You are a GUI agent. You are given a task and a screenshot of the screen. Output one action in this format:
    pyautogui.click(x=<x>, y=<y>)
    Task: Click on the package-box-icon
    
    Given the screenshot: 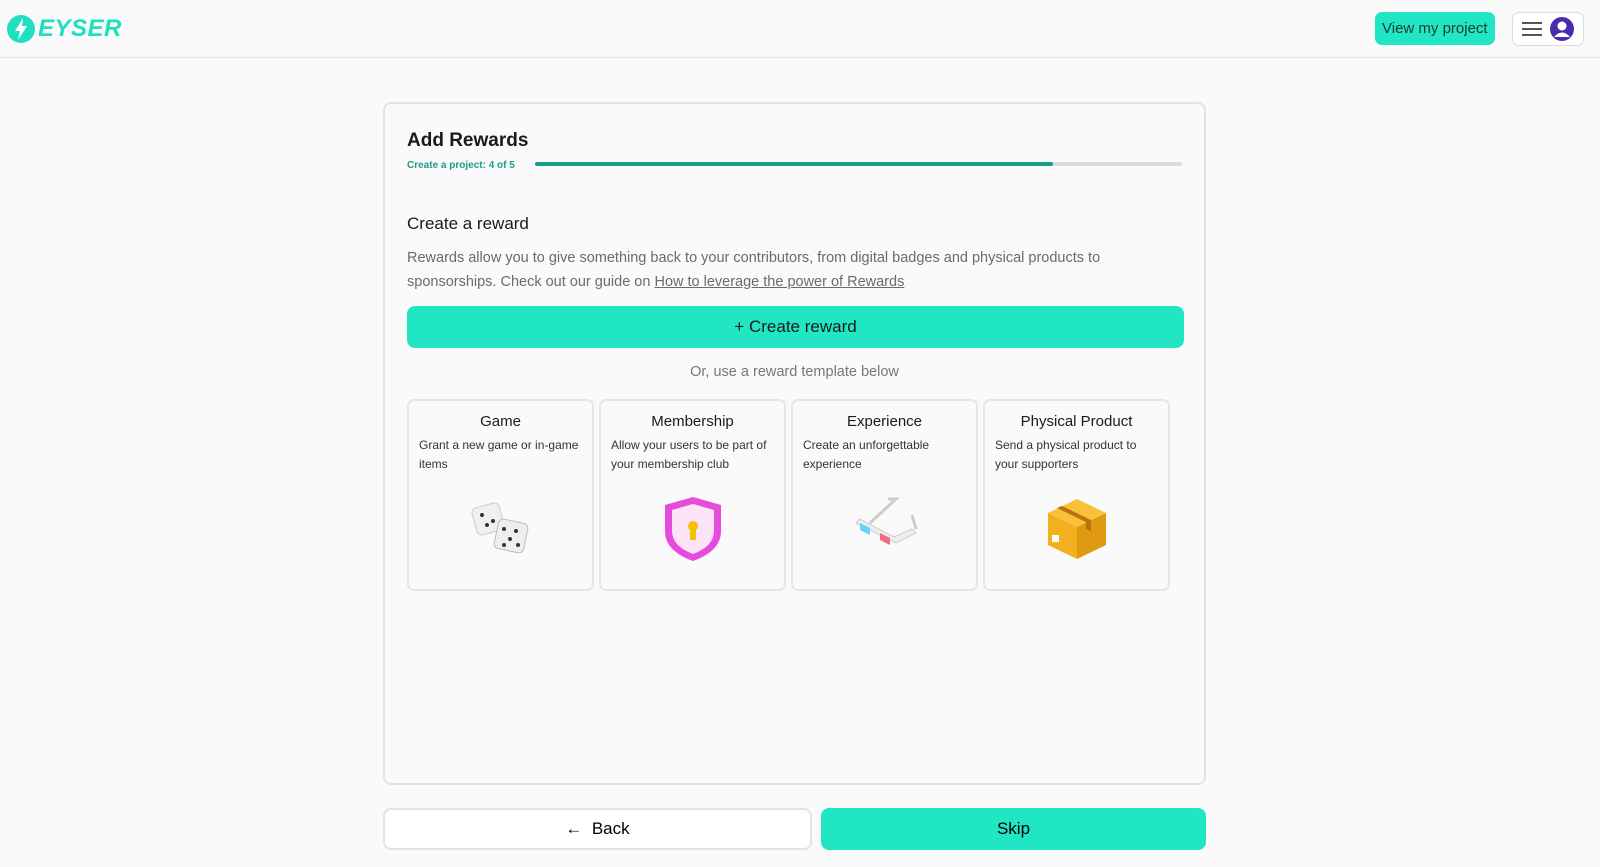 What is the action you would take?
    pyautogui.click(x=1076, y=529)
    